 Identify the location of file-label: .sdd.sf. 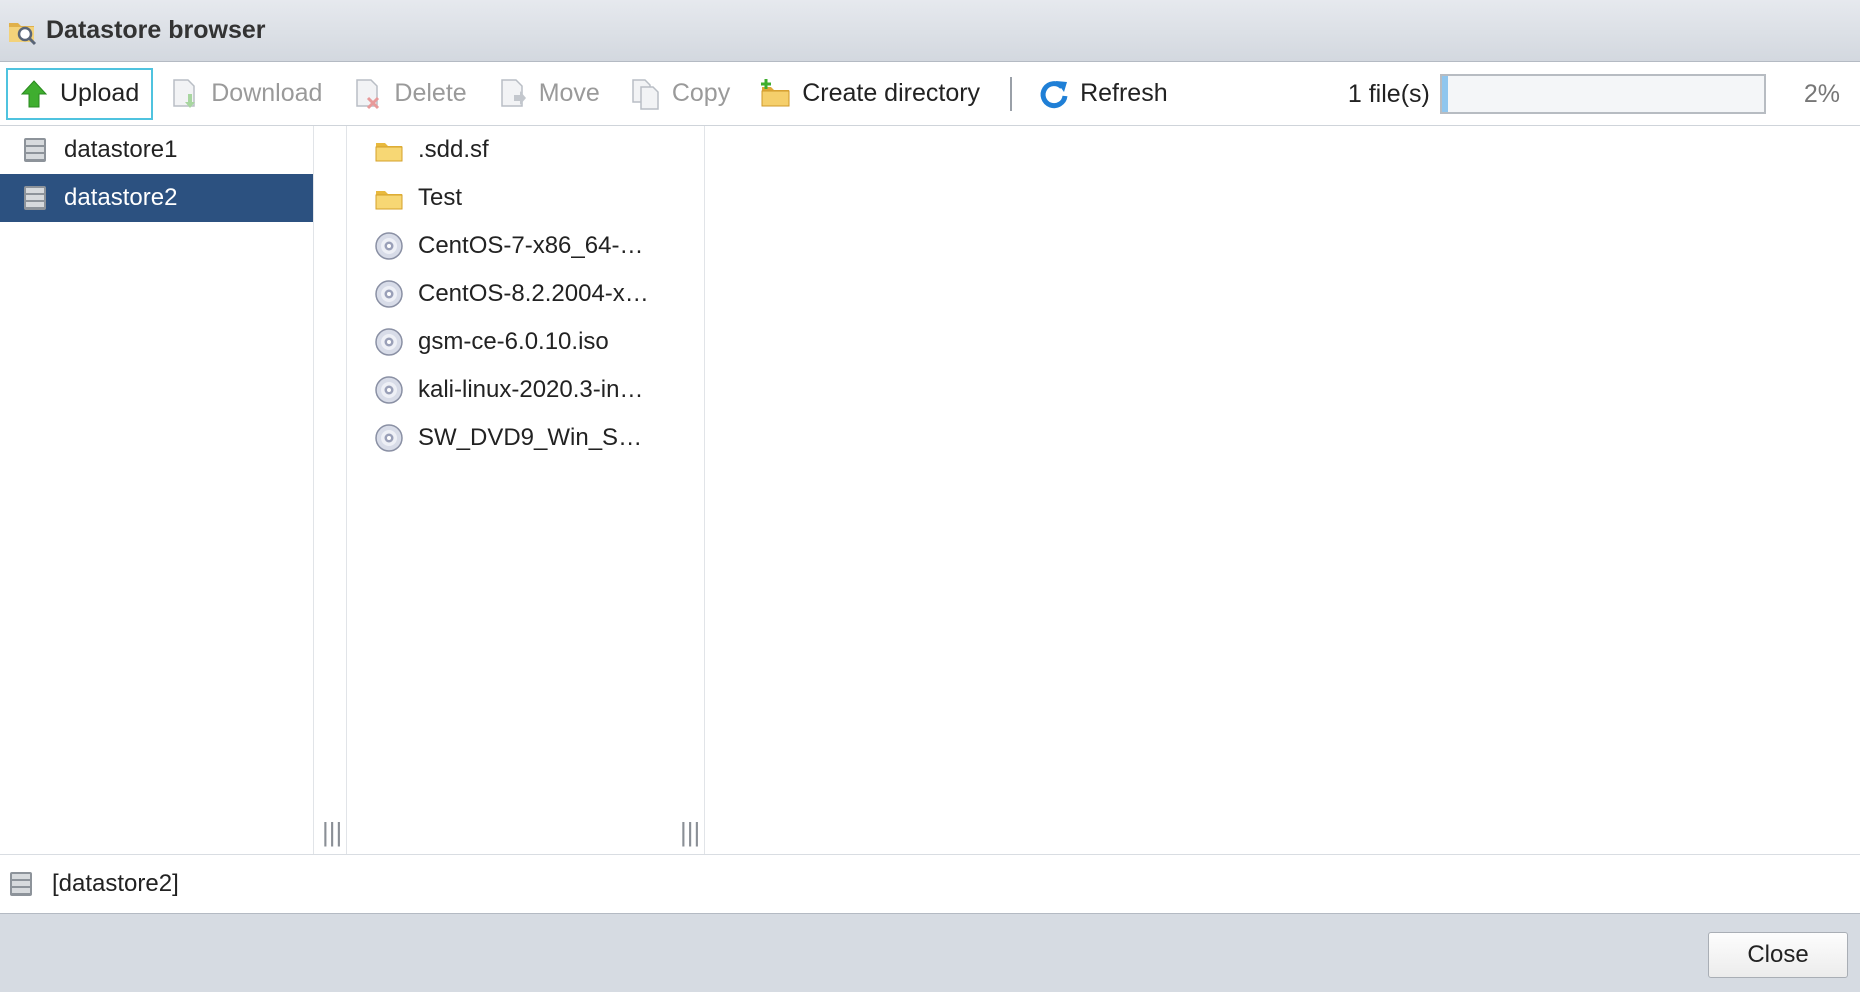
(453, 149).